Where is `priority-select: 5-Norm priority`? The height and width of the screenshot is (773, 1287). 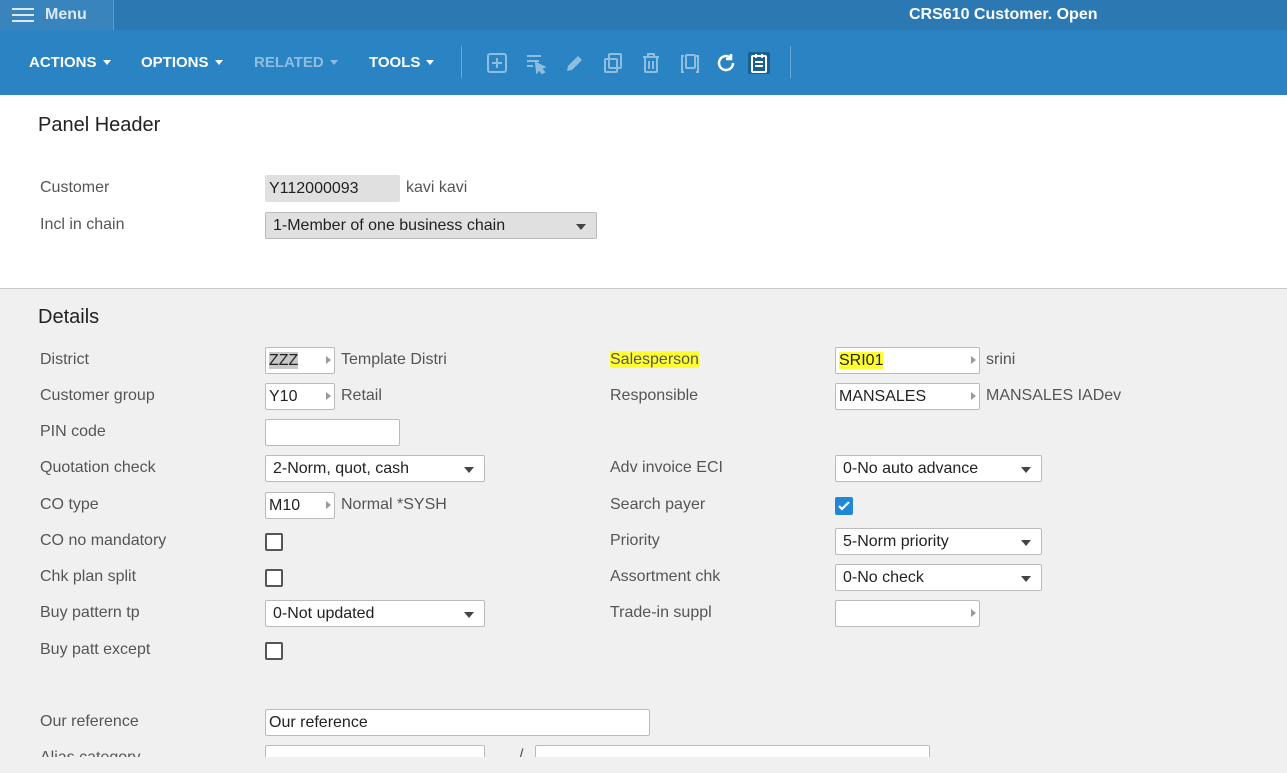 priority-select: 5-Norm priority is located at coordinates (938, 541).